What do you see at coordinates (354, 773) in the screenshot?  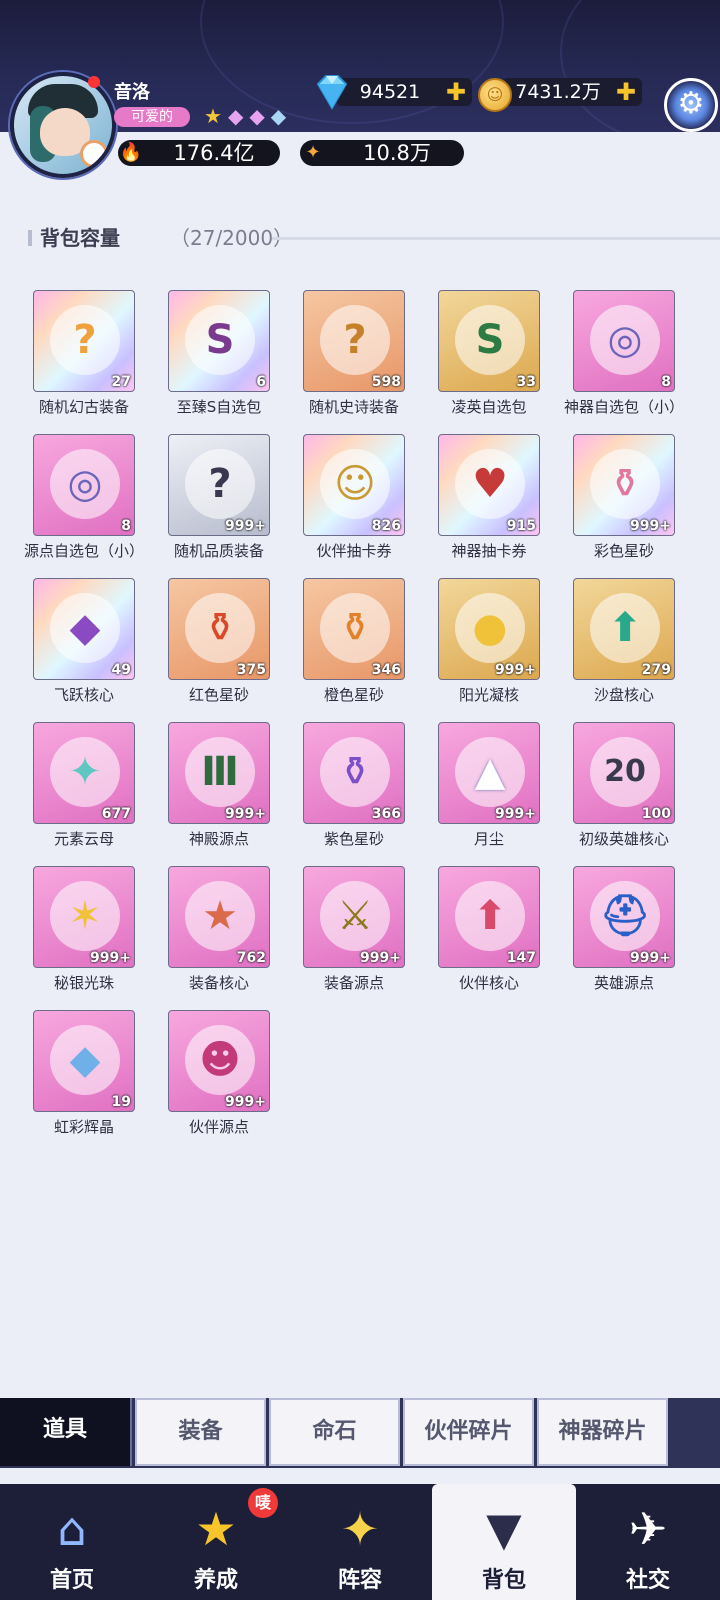 I see `item-tile: ⚱ 366` at bounding box center [354, 773].